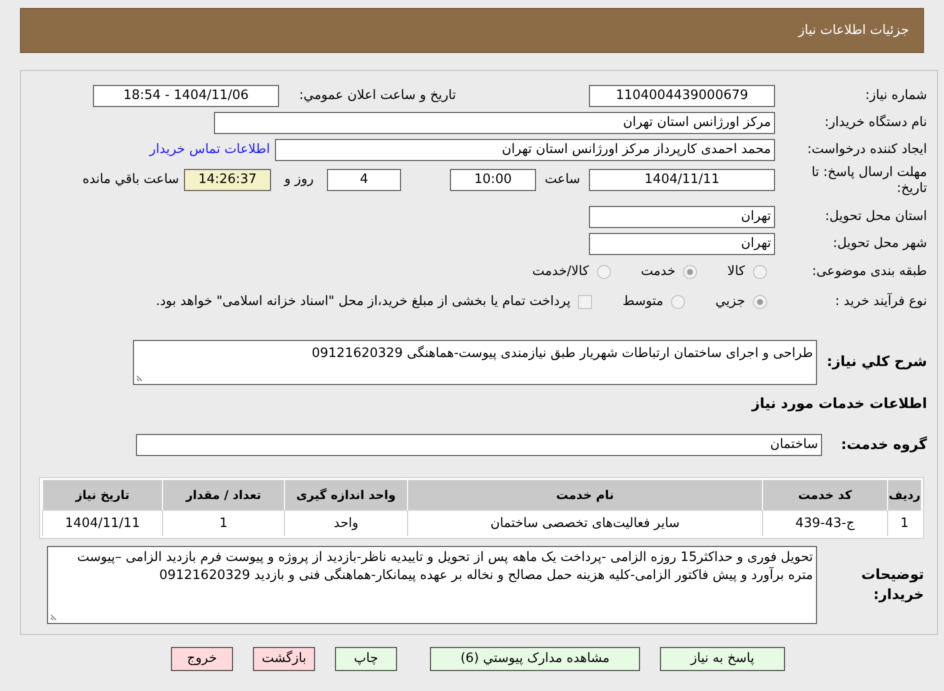 The image size is (944, 691). Describe the element at coordinates (824, 523) in the screenshot. I see `table-cell: ج-43-439` at that location.